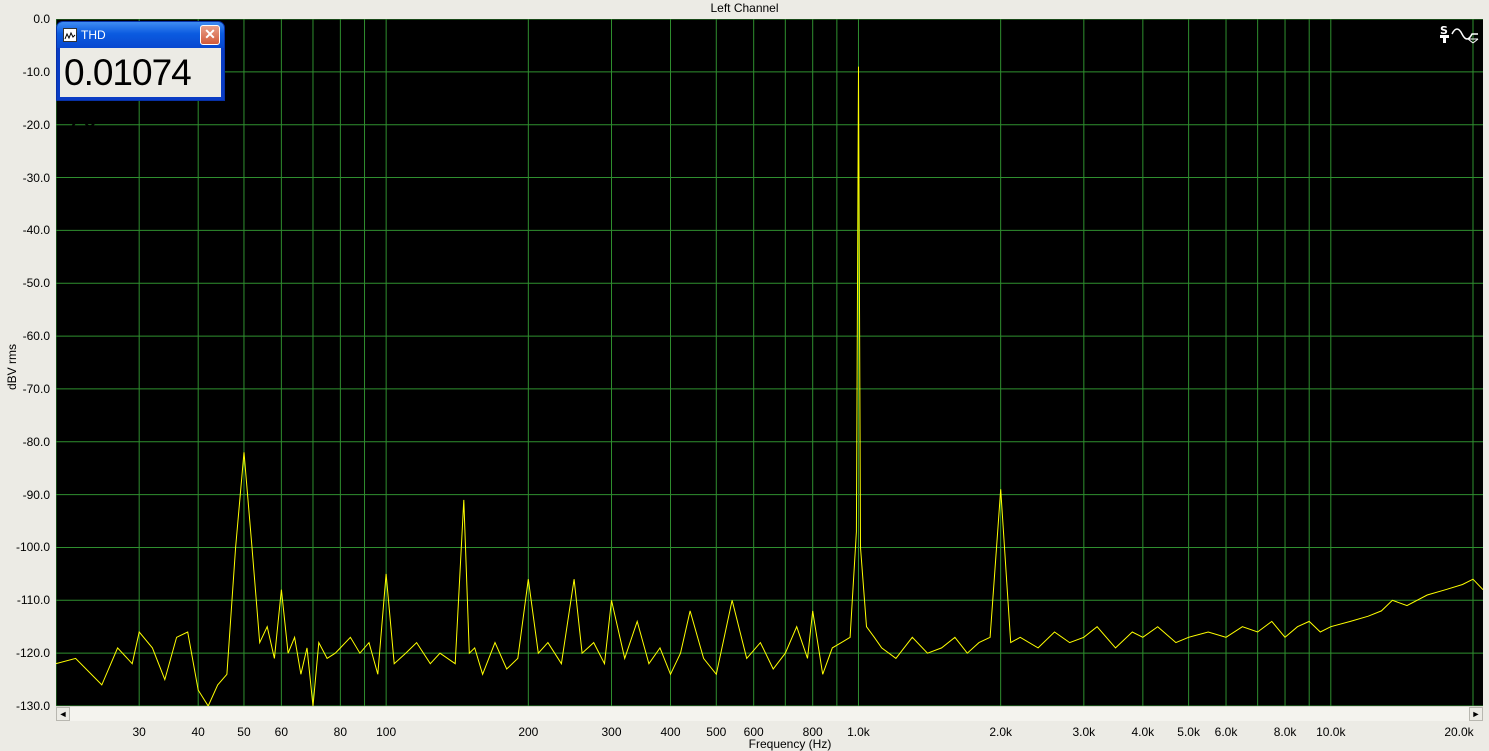 The width and height of the screenshot is (1489, 751). I want to click on thd-body: 0.01074 %, so click(140, 91).